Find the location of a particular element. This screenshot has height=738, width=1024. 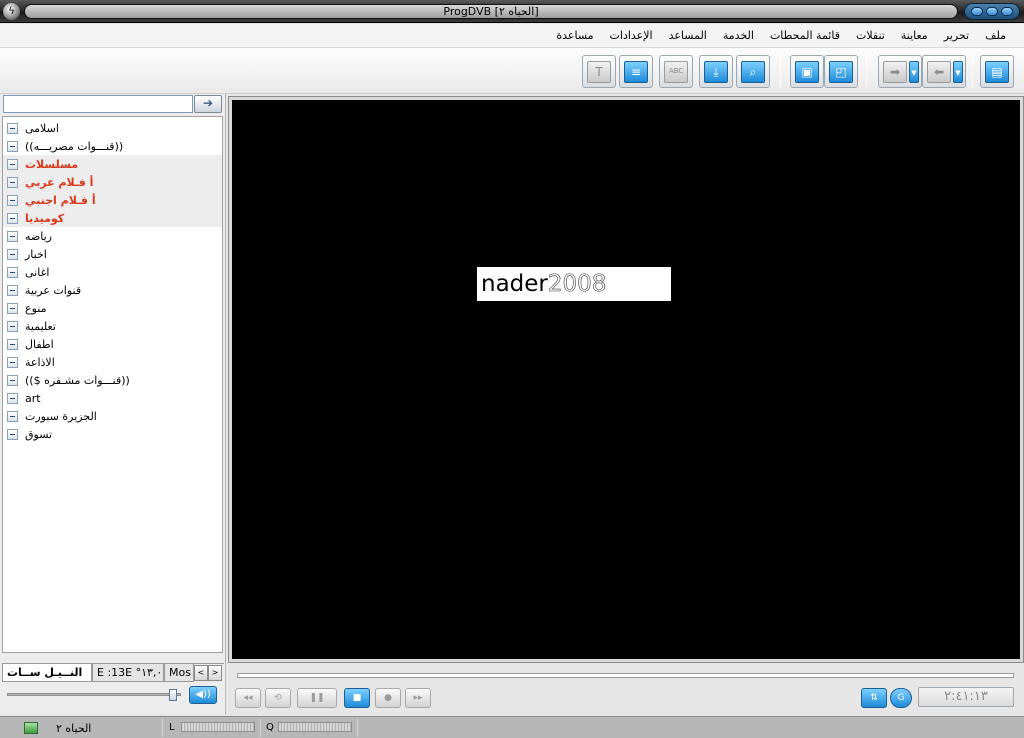

channel-group: كوميديا is located at coordinates (112, 218).